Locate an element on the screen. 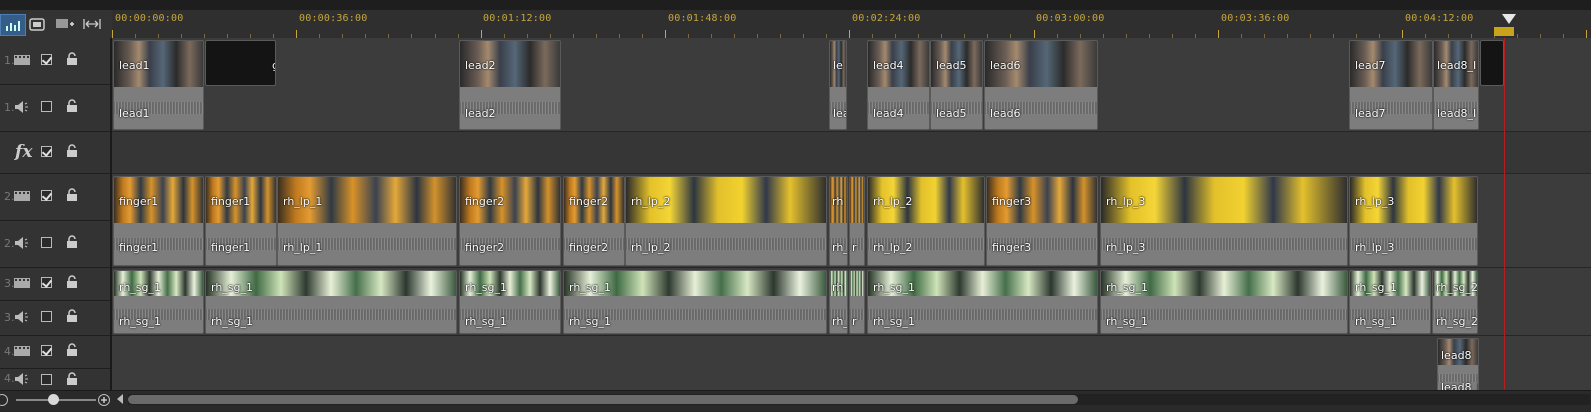  clip-rh-sg-1-f: rh_sg_1 rh_sg_1 is located at coordinates (1224, 302).